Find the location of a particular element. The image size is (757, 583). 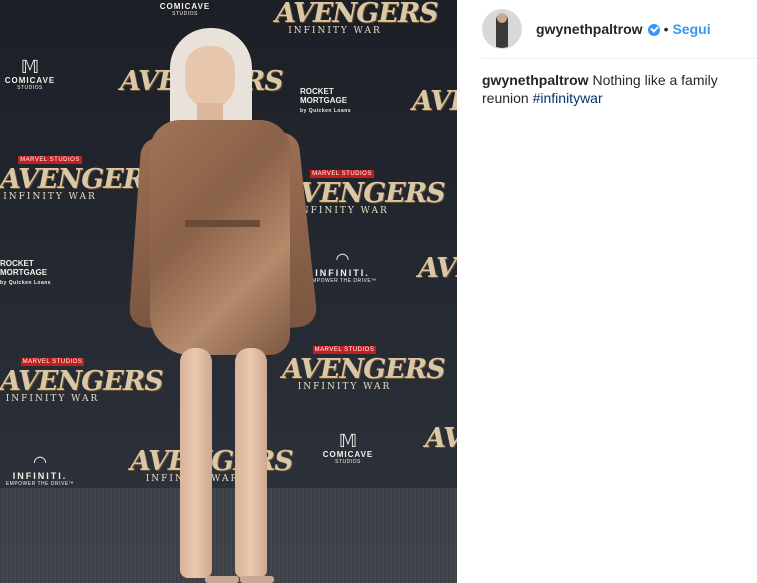

post-header: gwynethpaltrow • Segui is located at coordinates (619, 29).